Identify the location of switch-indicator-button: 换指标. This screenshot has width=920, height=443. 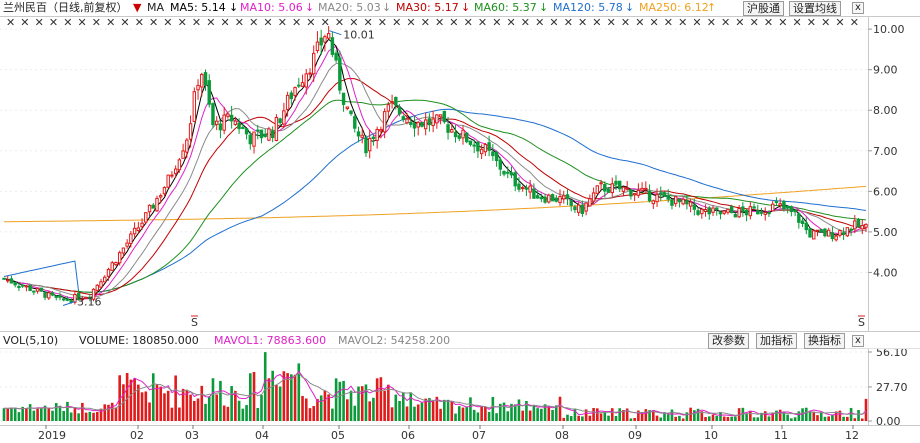
(824, 341).